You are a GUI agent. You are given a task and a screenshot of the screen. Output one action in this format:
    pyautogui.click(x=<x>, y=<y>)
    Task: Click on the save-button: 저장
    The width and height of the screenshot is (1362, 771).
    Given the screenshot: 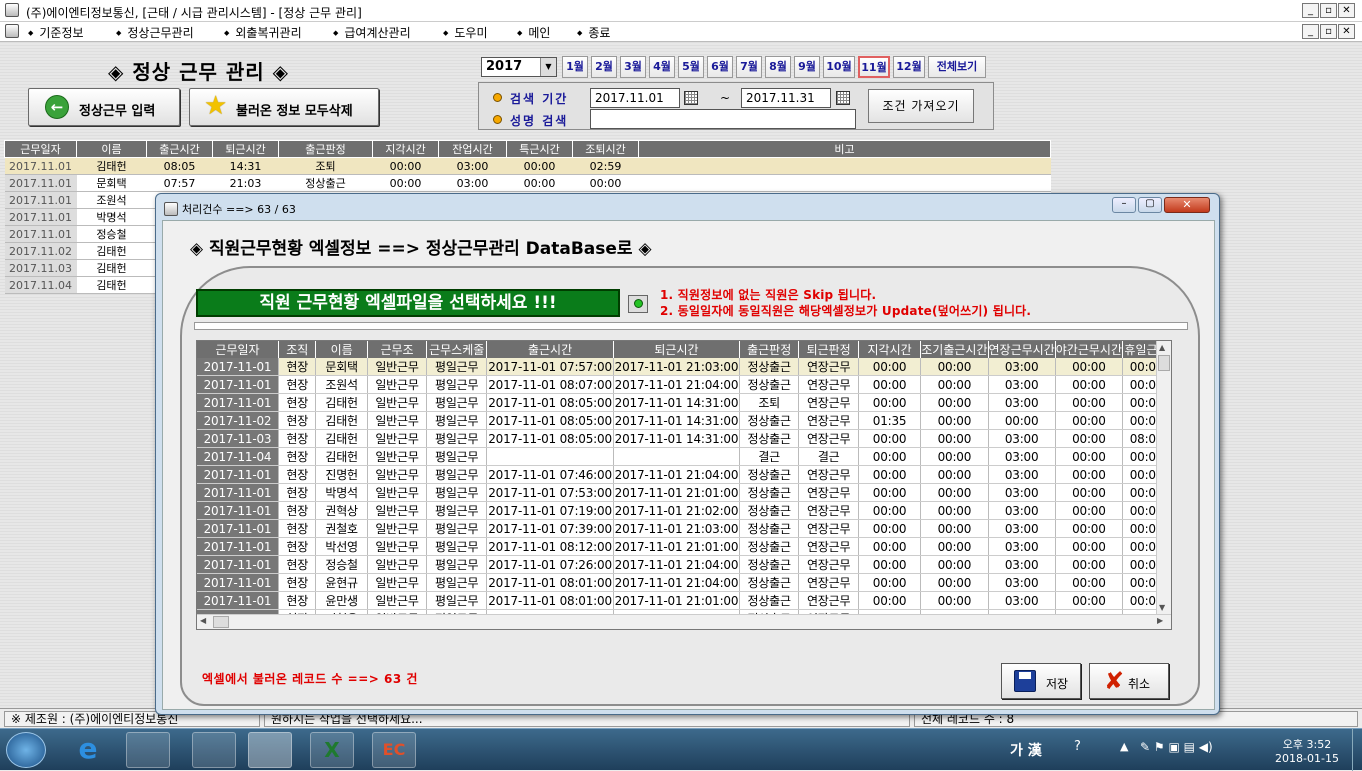 What is the action you would take?
    pyautogui.click(x=1041, y=681)
    